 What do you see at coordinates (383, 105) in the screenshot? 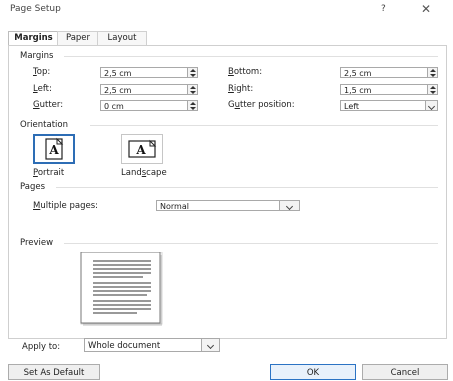
I see `gutter-position-select: Left` at bounding box center [383, 105].